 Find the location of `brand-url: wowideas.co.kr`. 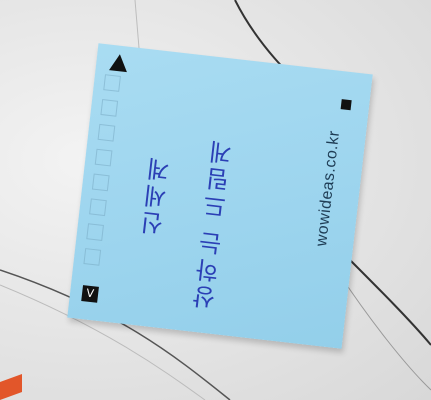

brand-url: wowideas.co.kr is located at coordinates (328, 188).